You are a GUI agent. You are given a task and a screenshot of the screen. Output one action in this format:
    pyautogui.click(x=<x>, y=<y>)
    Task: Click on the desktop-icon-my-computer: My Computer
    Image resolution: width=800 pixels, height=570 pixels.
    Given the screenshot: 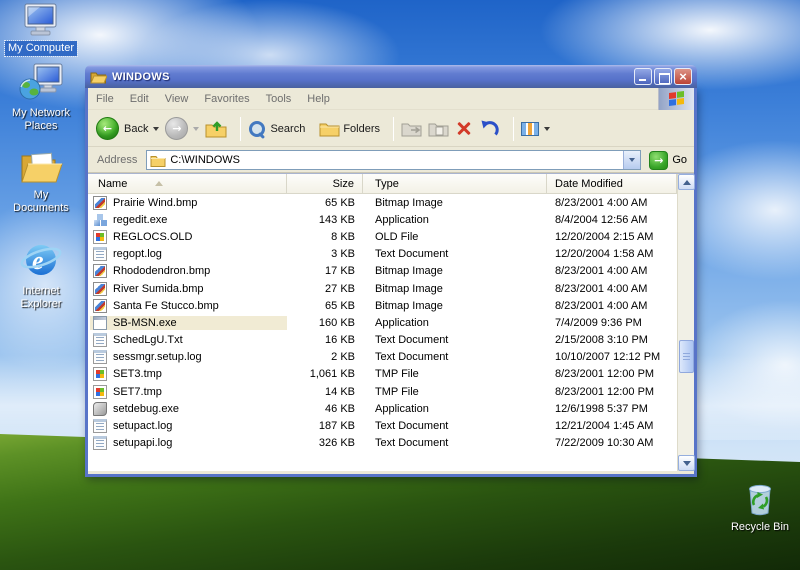 What is the action you would take?
    pyautogui.click(x=41, y=30)
    